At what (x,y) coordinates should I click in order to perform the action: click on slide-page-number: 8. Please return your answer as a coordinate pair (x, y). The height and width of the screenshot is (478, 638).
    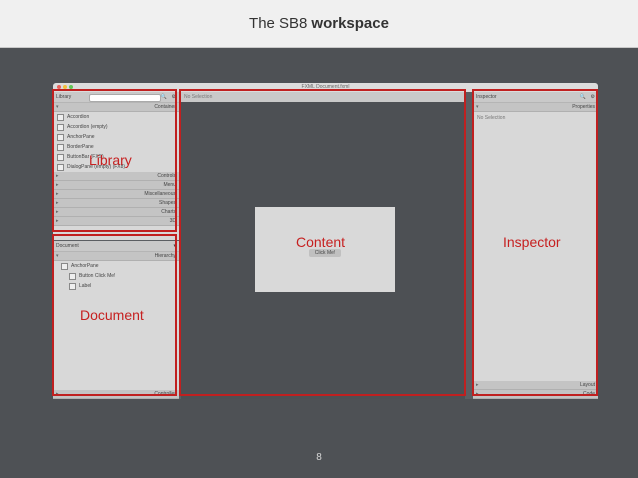
    Looking at the image, I should click on (319, 457).